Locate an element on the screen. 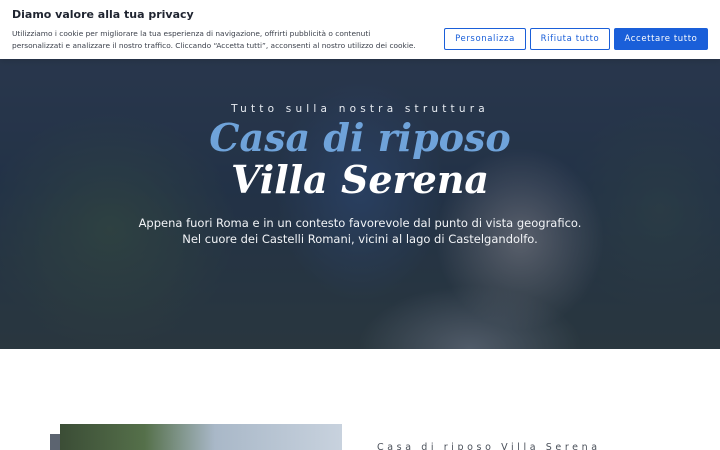 This screenshot has height=450, width=720. accept-all-cookies-button: Accettare tutto is located at coordinates (661, 39).